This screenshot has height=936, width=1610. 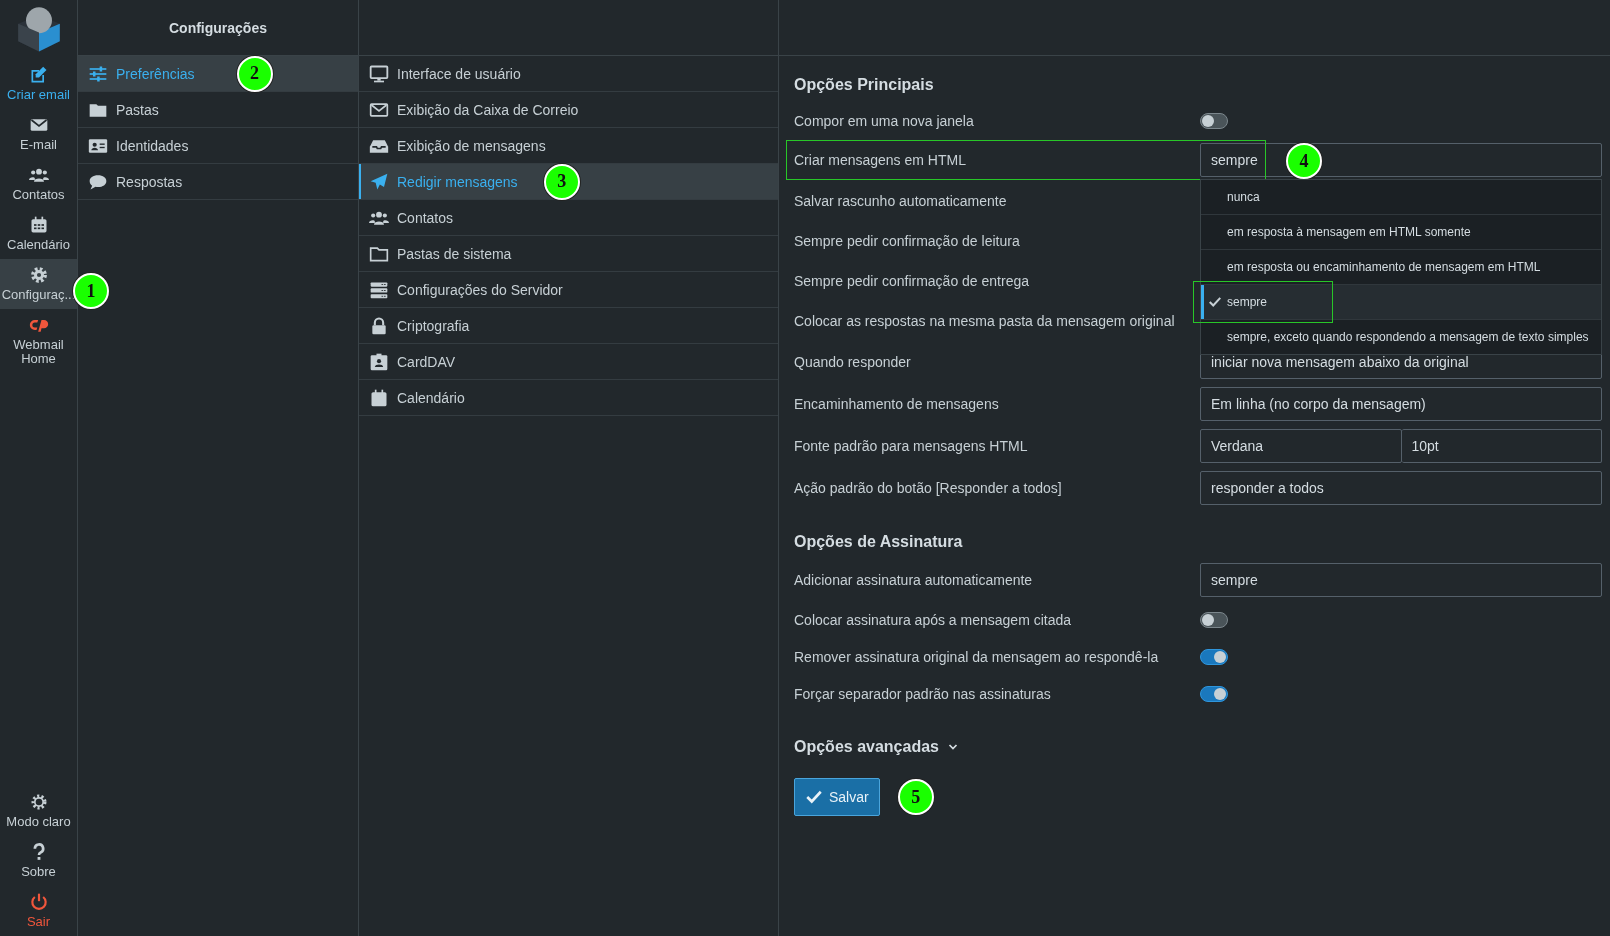 What do you see at coordinates (218, 74) in the screenshot?
I see `settings-section-item: Preferências 2` at bounding box center [218, 74].